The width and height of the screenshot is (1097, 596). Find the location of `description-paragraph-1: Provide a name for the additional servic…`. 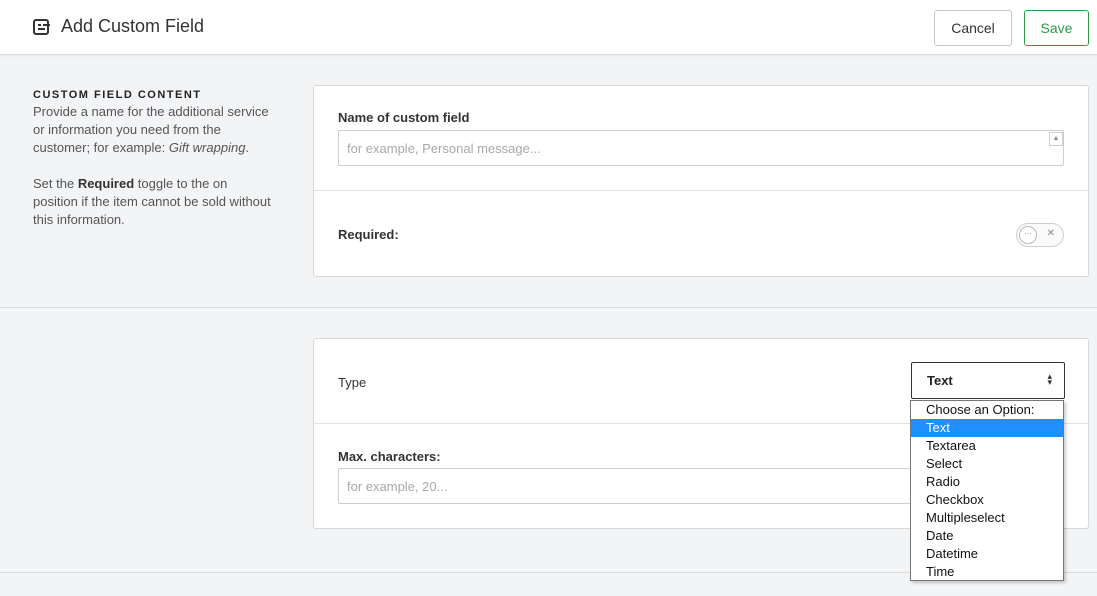

description-paragraph-1: Provide a name for the additional servic… is located at coordinates (151, 129).